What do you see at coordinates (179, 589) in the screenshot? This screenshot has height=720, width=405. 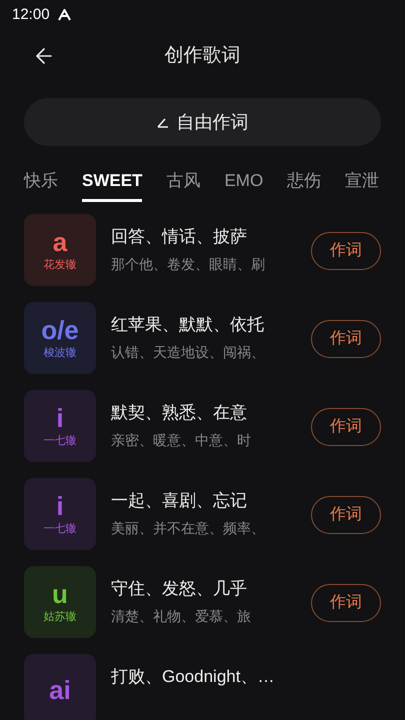 I see `rhyme-title: 守住、发怒、几乎` at bounding box center [179, 589].